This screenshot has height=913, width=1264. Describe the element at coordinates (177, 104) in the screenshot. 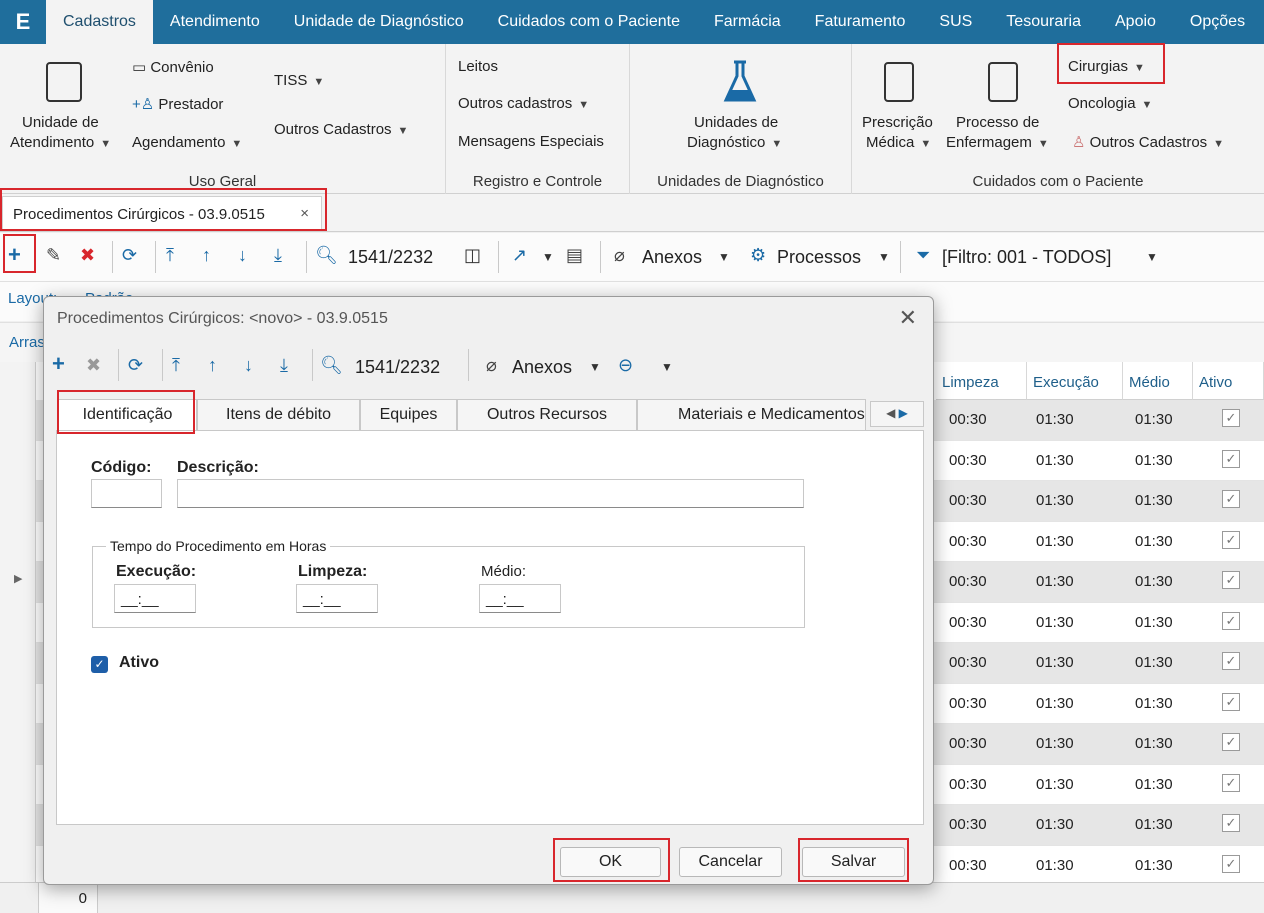

I see `prestador-button: +♙ Prestador` at that location.